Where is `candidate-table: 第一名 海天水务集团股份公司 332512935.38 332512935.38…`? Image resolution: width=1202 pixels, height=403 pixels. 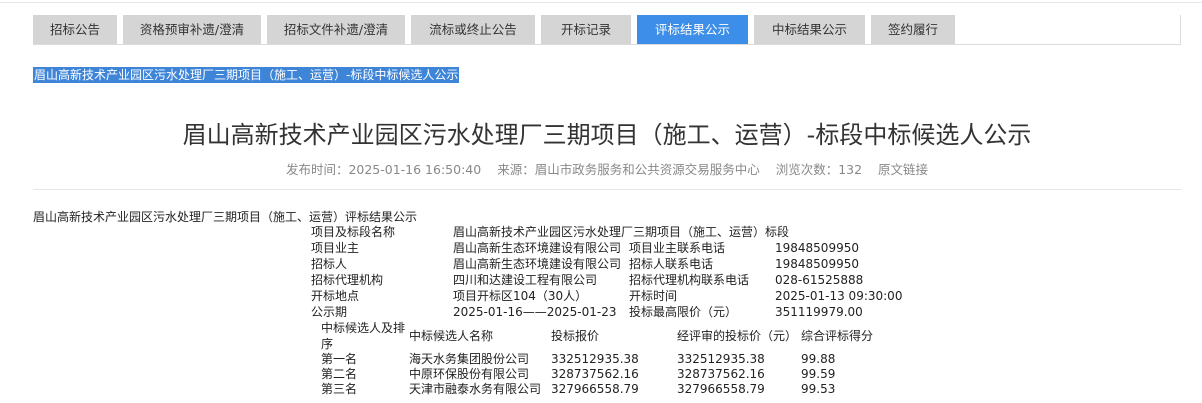 candidate-table: 第一名 海天水务集团股份公司 332512935.38 332512935.38… is located at coordinates (606, 374).